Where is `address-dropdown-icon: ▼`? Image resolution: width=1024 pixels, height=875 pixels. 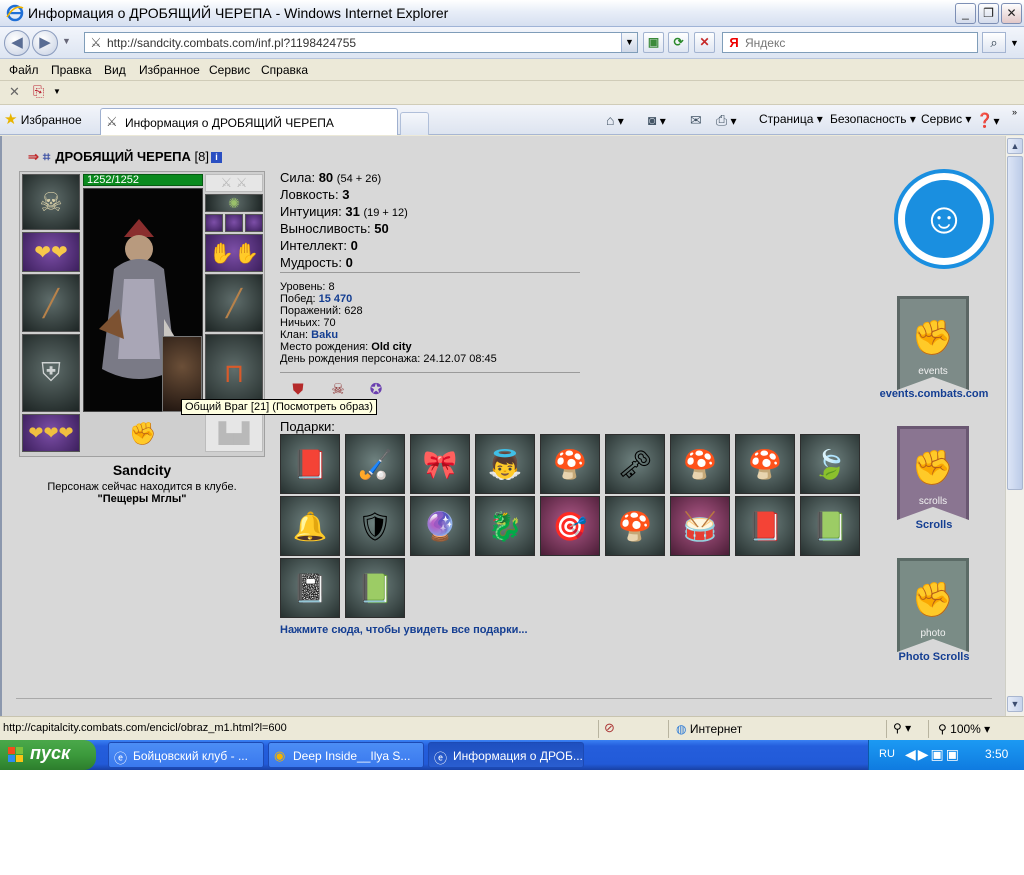
address-dropdown-icon: ▼ is located at coordinates (629, 42).